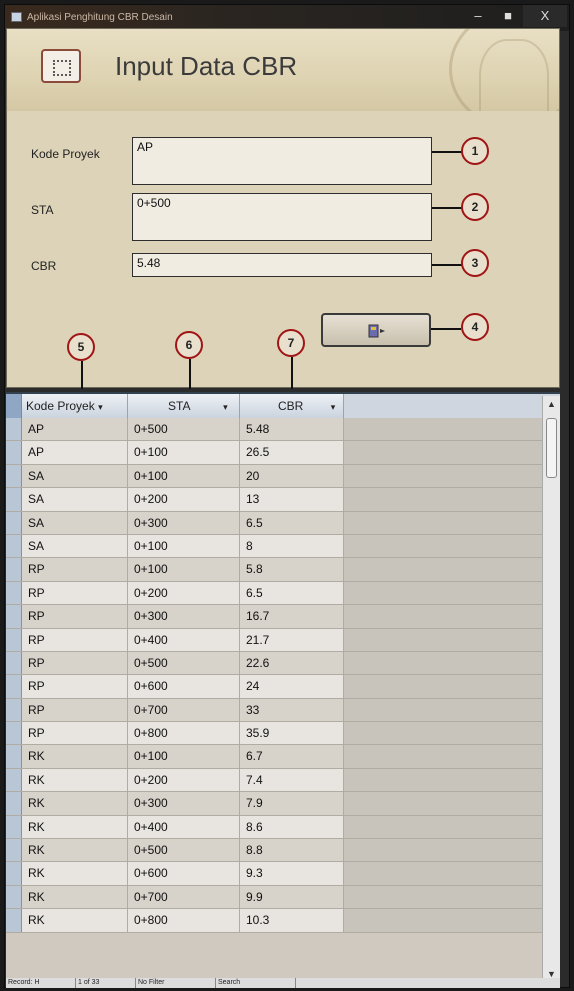  Describe the element at coordinates (292, 546) in the screenshot. I see `cell-cbr: 8` at that location.